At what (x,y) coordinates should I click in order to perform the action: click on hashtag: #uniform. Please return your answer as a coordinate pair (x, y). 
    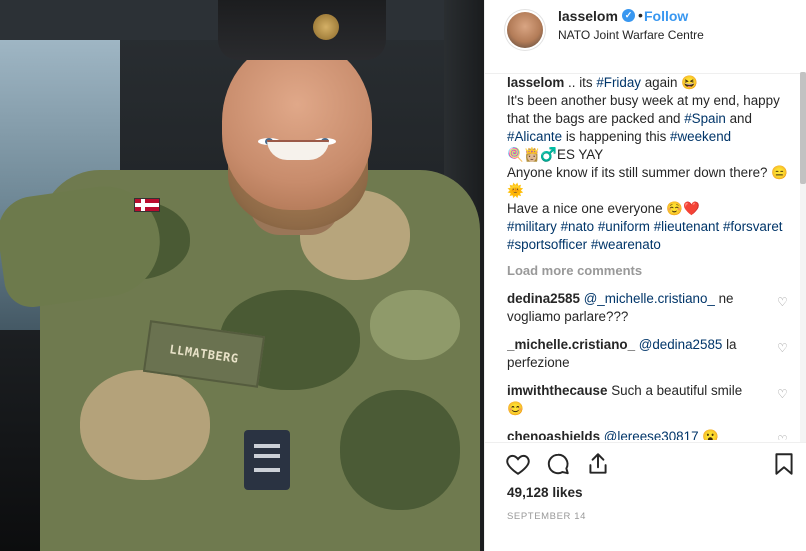
    Looking at the image, I should click on (624, 226).